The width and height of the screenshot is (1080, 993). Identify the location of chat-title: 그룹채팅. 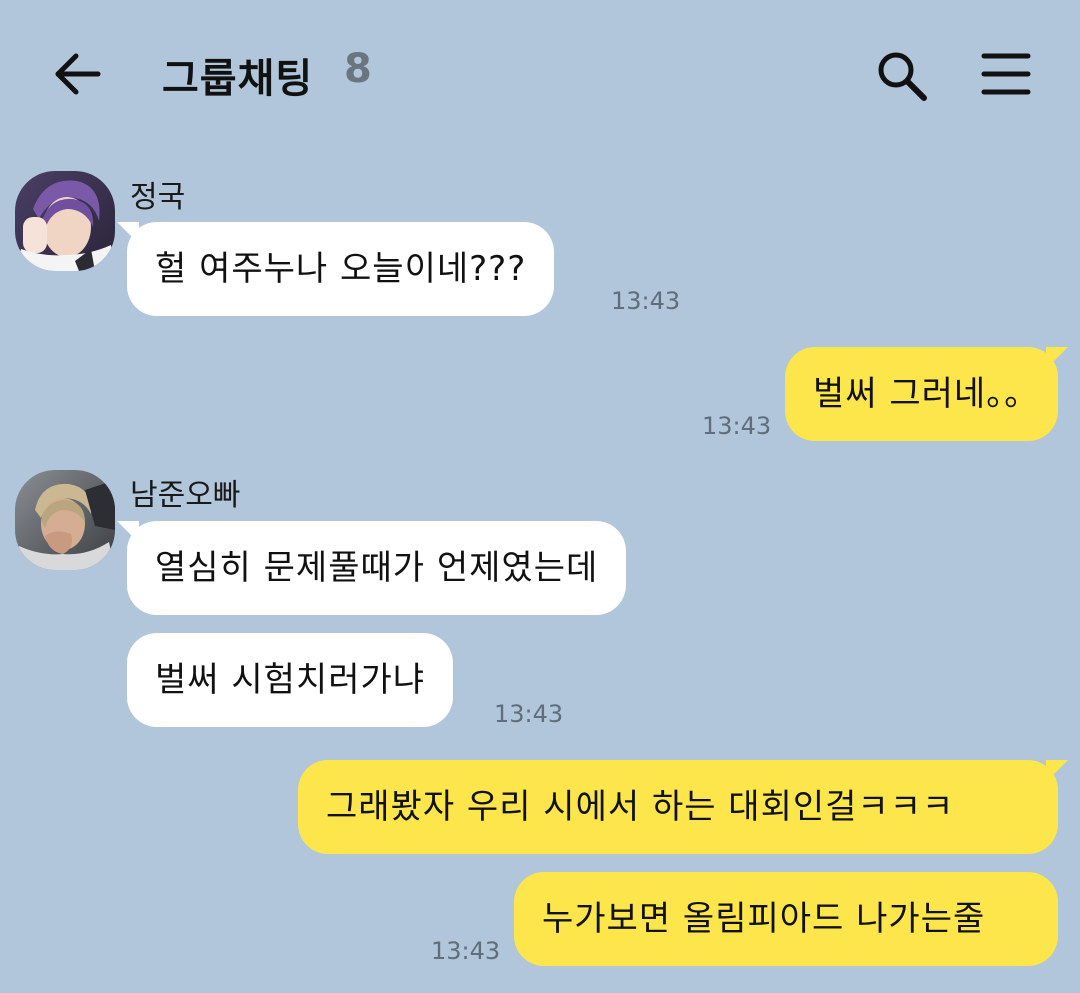
(238, 79).